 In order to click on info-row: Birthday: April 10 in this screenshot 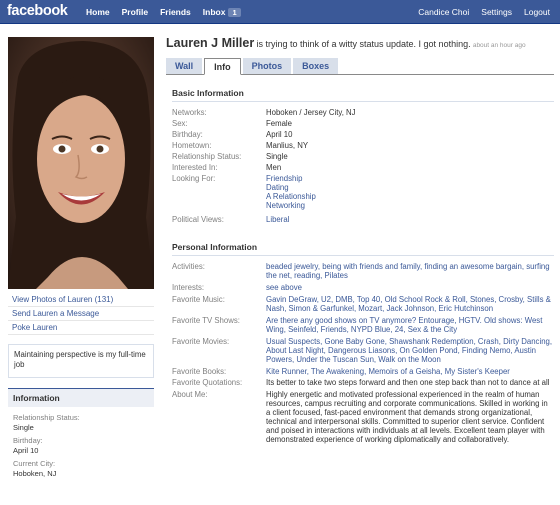, I will do `click(363, 134)`.